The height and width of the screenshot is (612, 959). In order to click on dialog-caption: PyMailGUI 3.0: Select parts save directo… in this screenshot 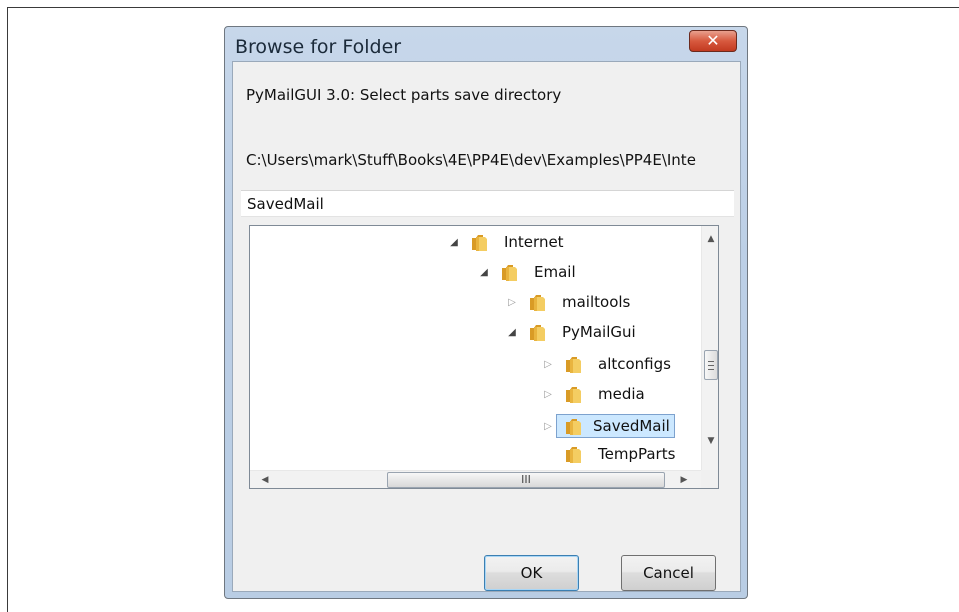, I will do `click(404, 95)`.